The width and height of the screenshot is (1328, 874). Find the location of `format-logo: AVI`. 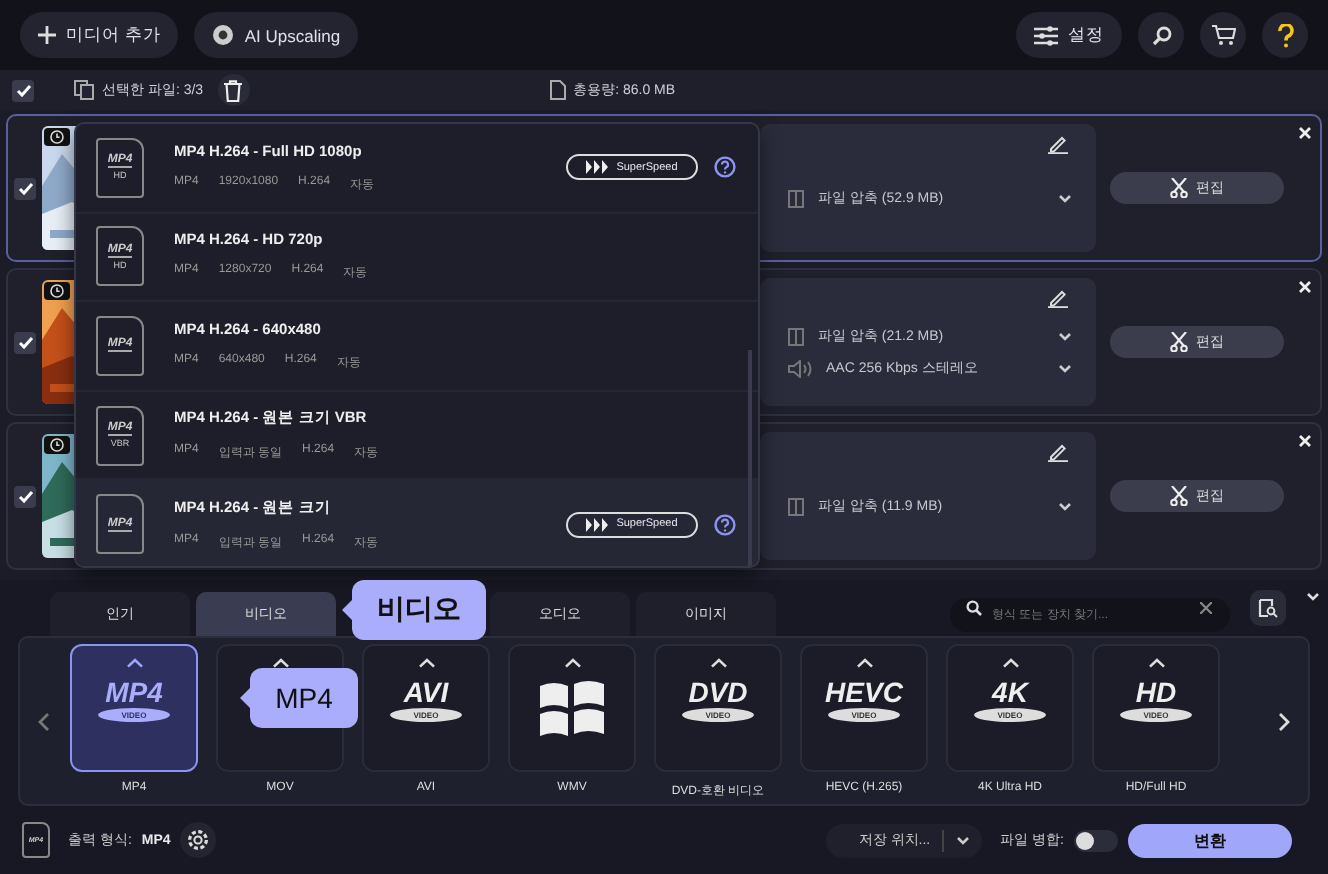

format-logo: AVI is located at coordinates (426, 691).